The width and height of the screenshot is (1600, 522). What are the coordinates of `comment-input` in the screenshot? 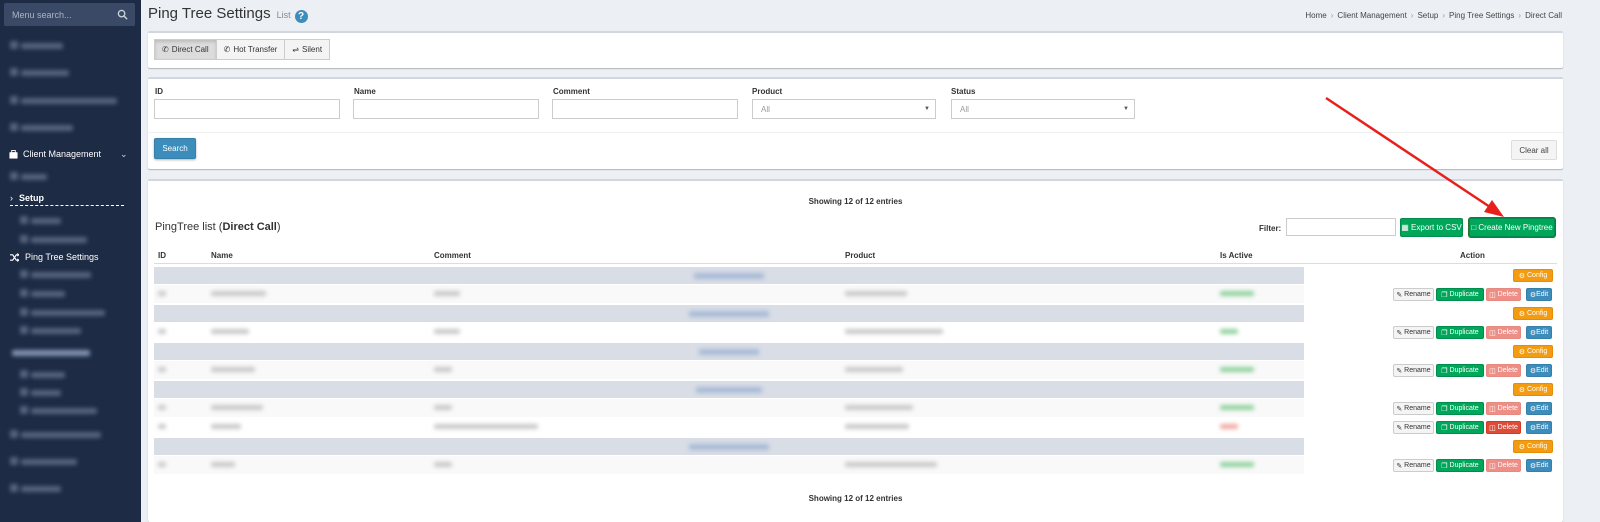 It's located at (645, 109).